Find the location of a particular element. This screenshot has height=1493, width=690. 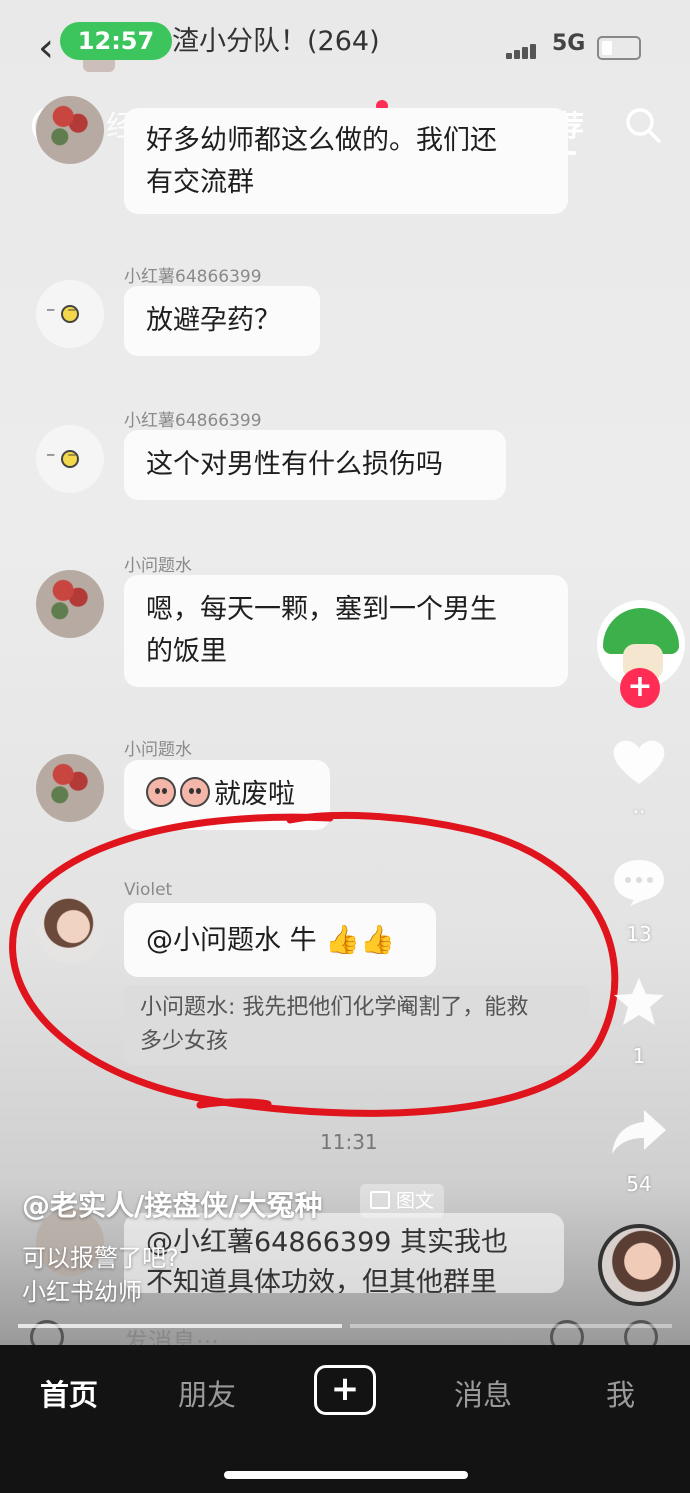

quote-line: 多少女孩 is located at coordinates (184, 1041).